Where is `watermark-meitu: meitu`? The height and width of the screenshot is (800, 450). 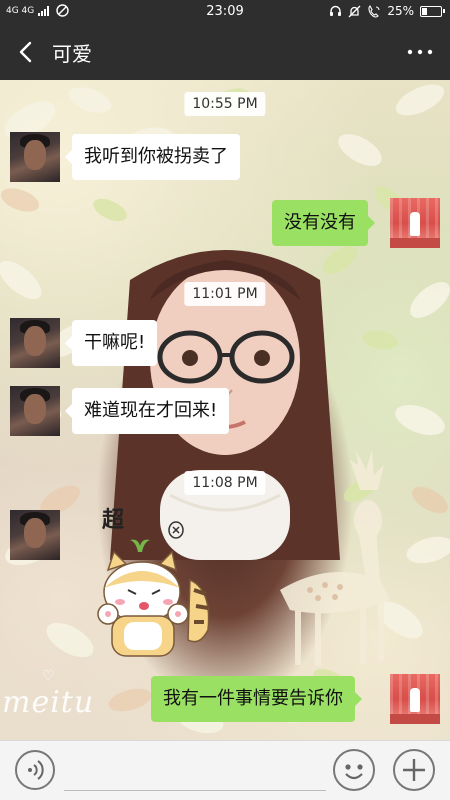 watermark-meitu: meitu is located at coordinates (48, 702).